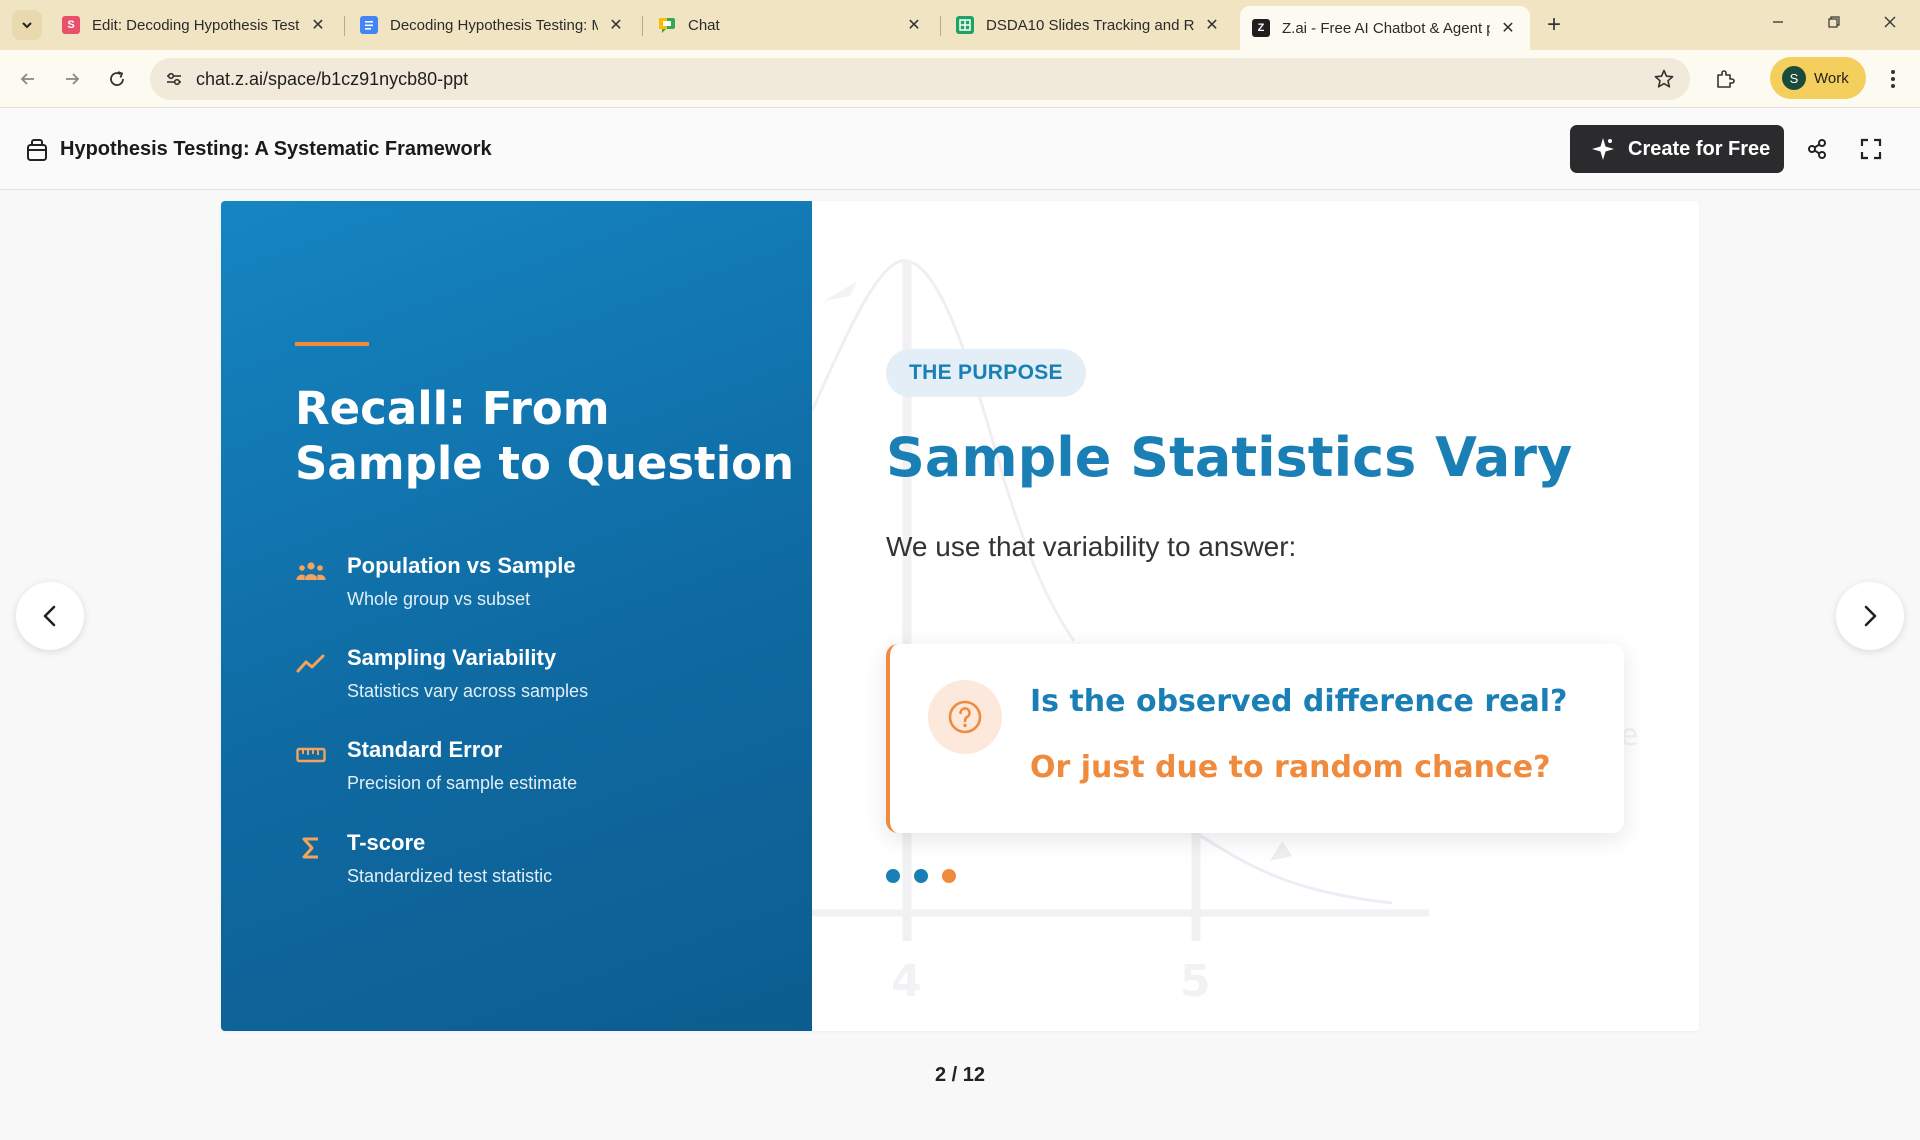 This screenshot has width=1920, height=1140. What do you see at coordinates (965, 717) in the screenshot?
I see `question-circle-icon` at bounding box center [965, 717].